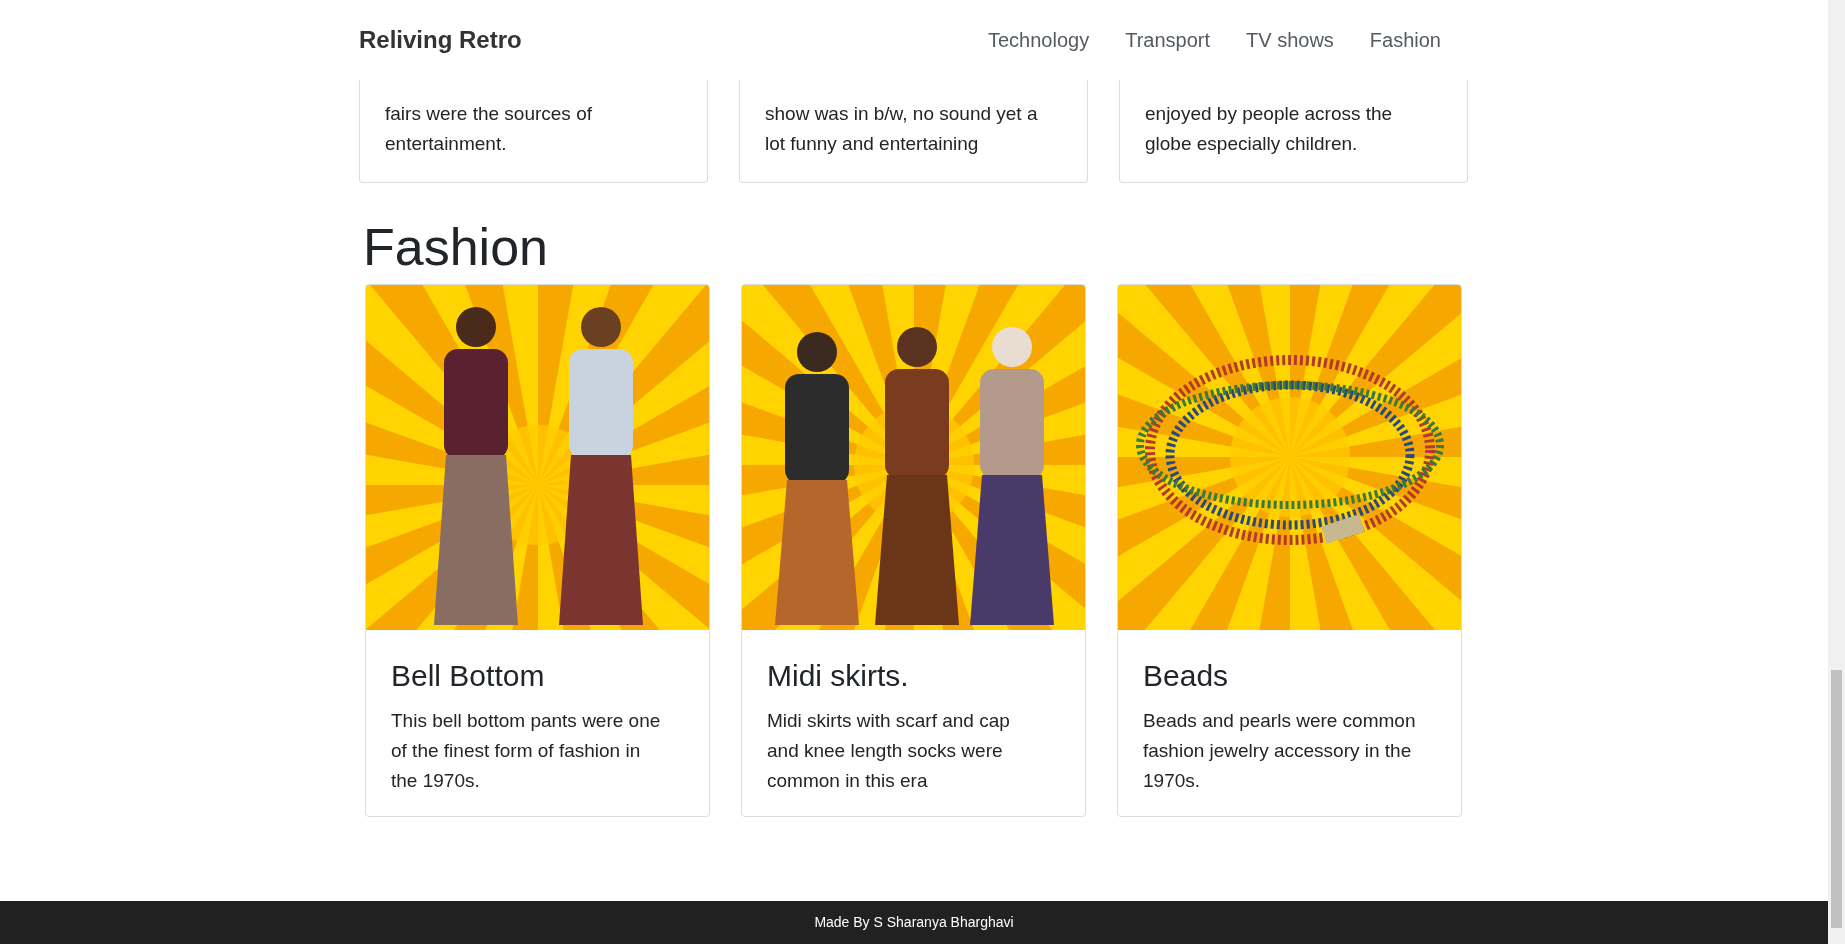 Image resolution: width=1845 pixels, height=944 pixels. What do you see at coordinates (1269, 129) in the screenshot?
I see `card-text: enjoyed by people across the globe especially children.` at bounding box center [1269, 129].